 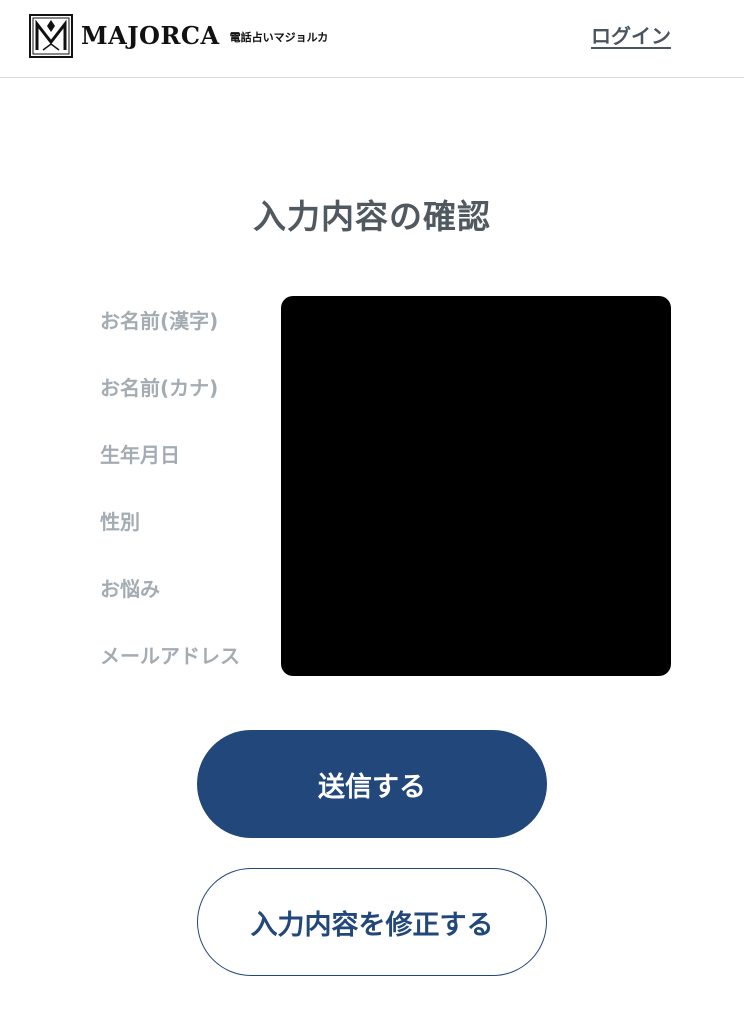 What do you see at coordinates (631, 34) in the screenshot?
I see `login-link: ログイン` at bounding box center [631, 34].